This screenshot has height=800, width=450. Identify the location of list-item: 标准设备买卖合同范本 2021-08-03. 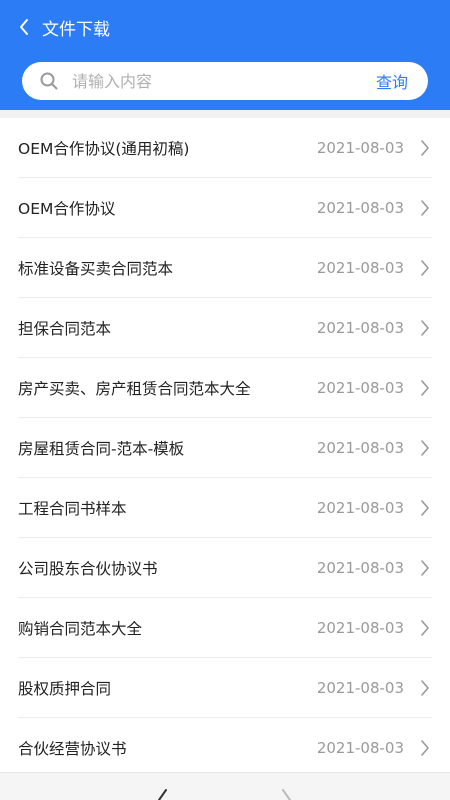
(225, 268).